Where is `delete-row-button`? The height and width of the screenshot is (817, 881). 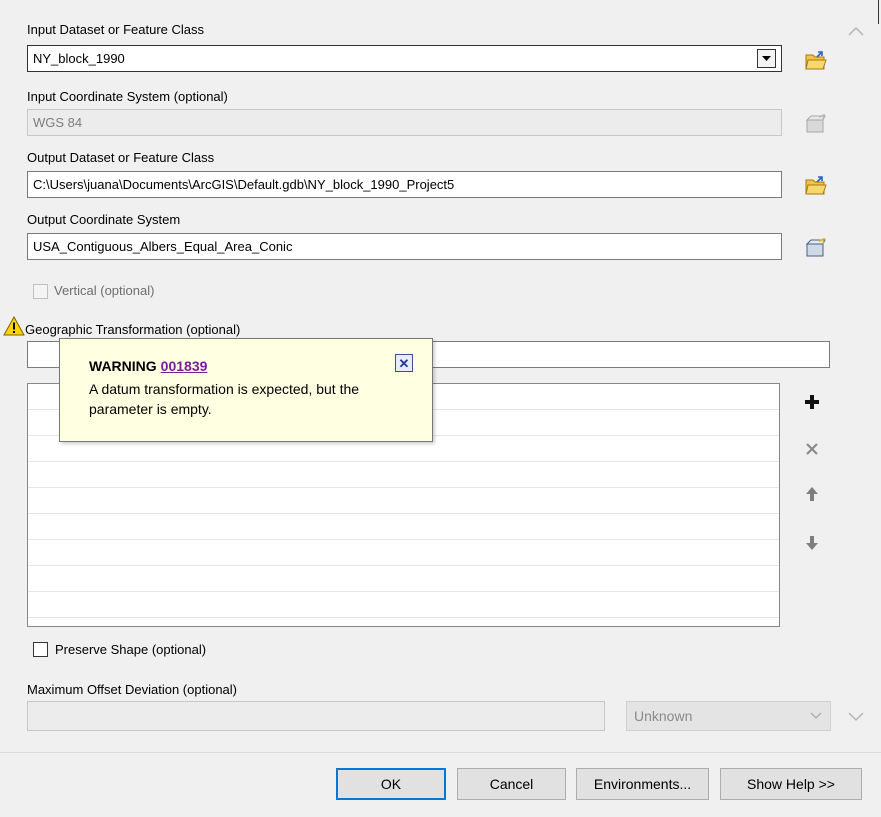 delete-row-button is located at coordinates (812, 449).